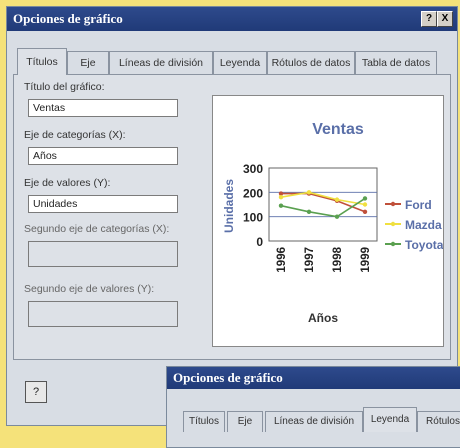 Image resolution: width=460 pixels, height=448 pixels. What do you see at coordinates (229, 206) in the screenshot?
I see `y-axis-label: Unidades` at bounding box center [229, 206].